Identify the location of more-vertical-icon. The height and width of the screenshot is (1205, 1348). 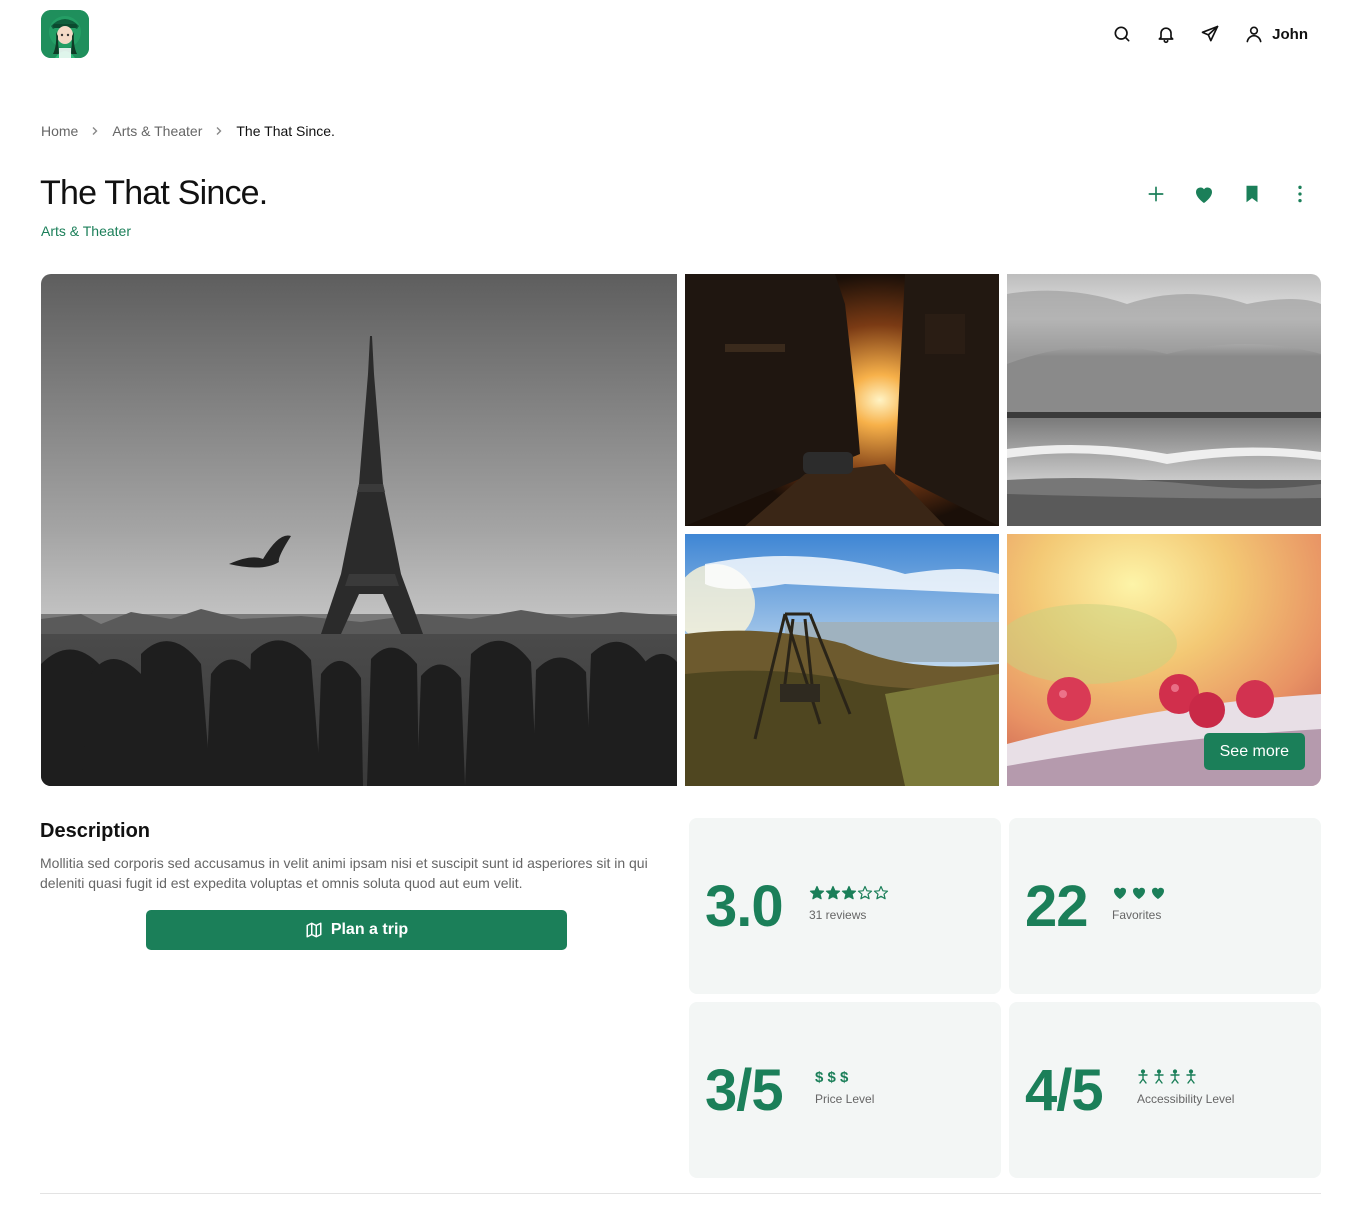
(1300, 194).